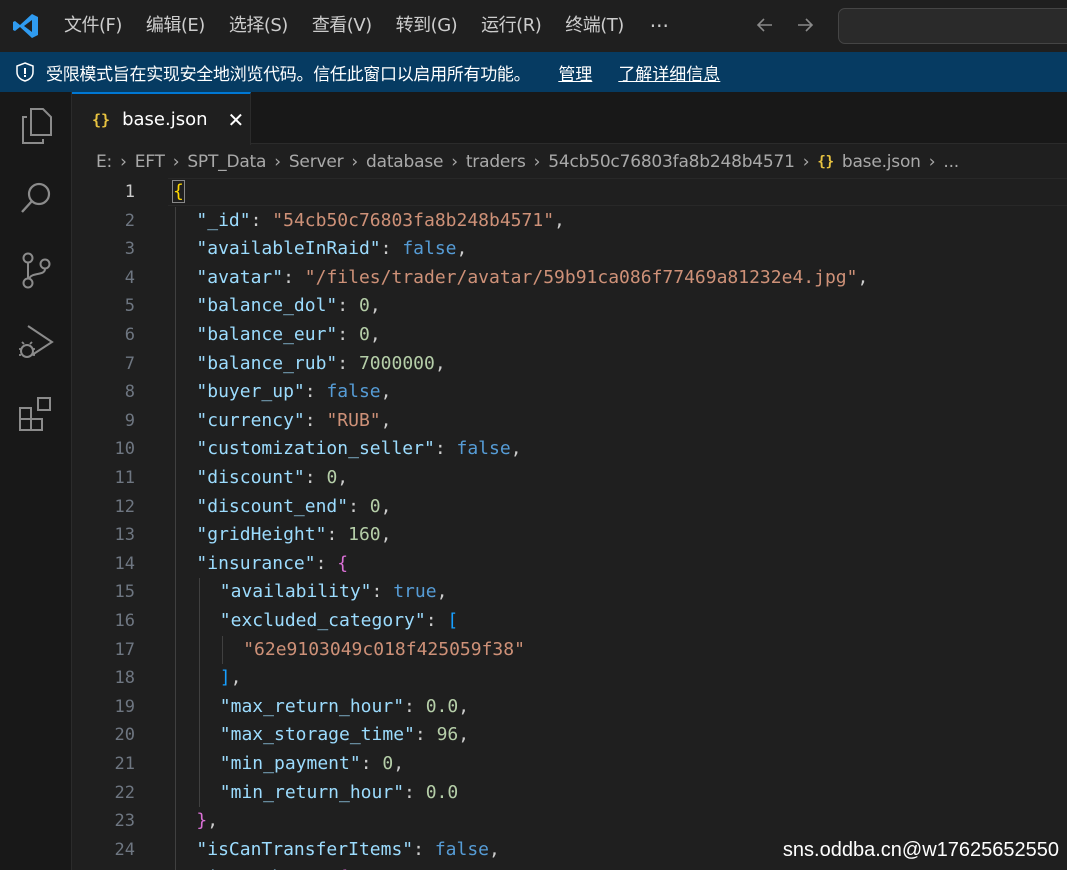 The height and width of the screenshot is (870, 1067). Describe the element at coordinates (36, 481) in the screenshot. I see `activity-bar` at that location.